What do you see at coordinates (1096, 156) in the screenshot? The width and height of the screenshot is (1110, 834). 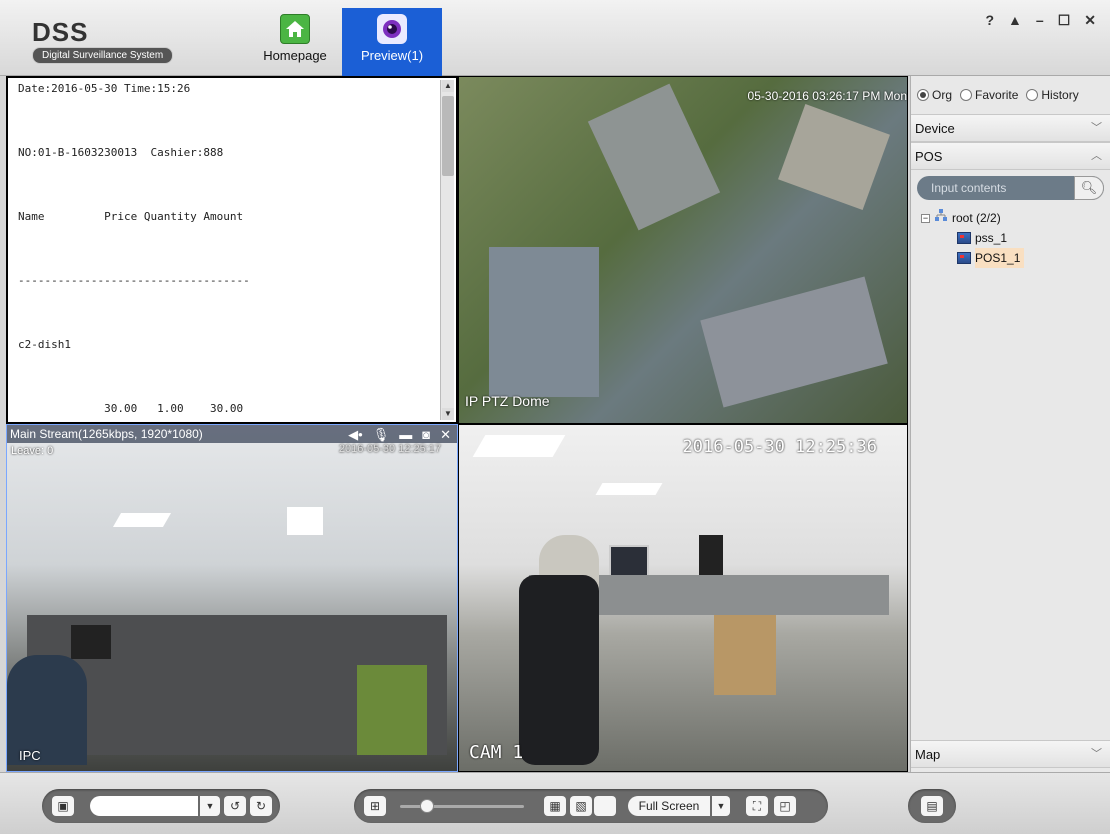 I see `chevron-up-icon: ︿` at bounding box center [1096, 156].